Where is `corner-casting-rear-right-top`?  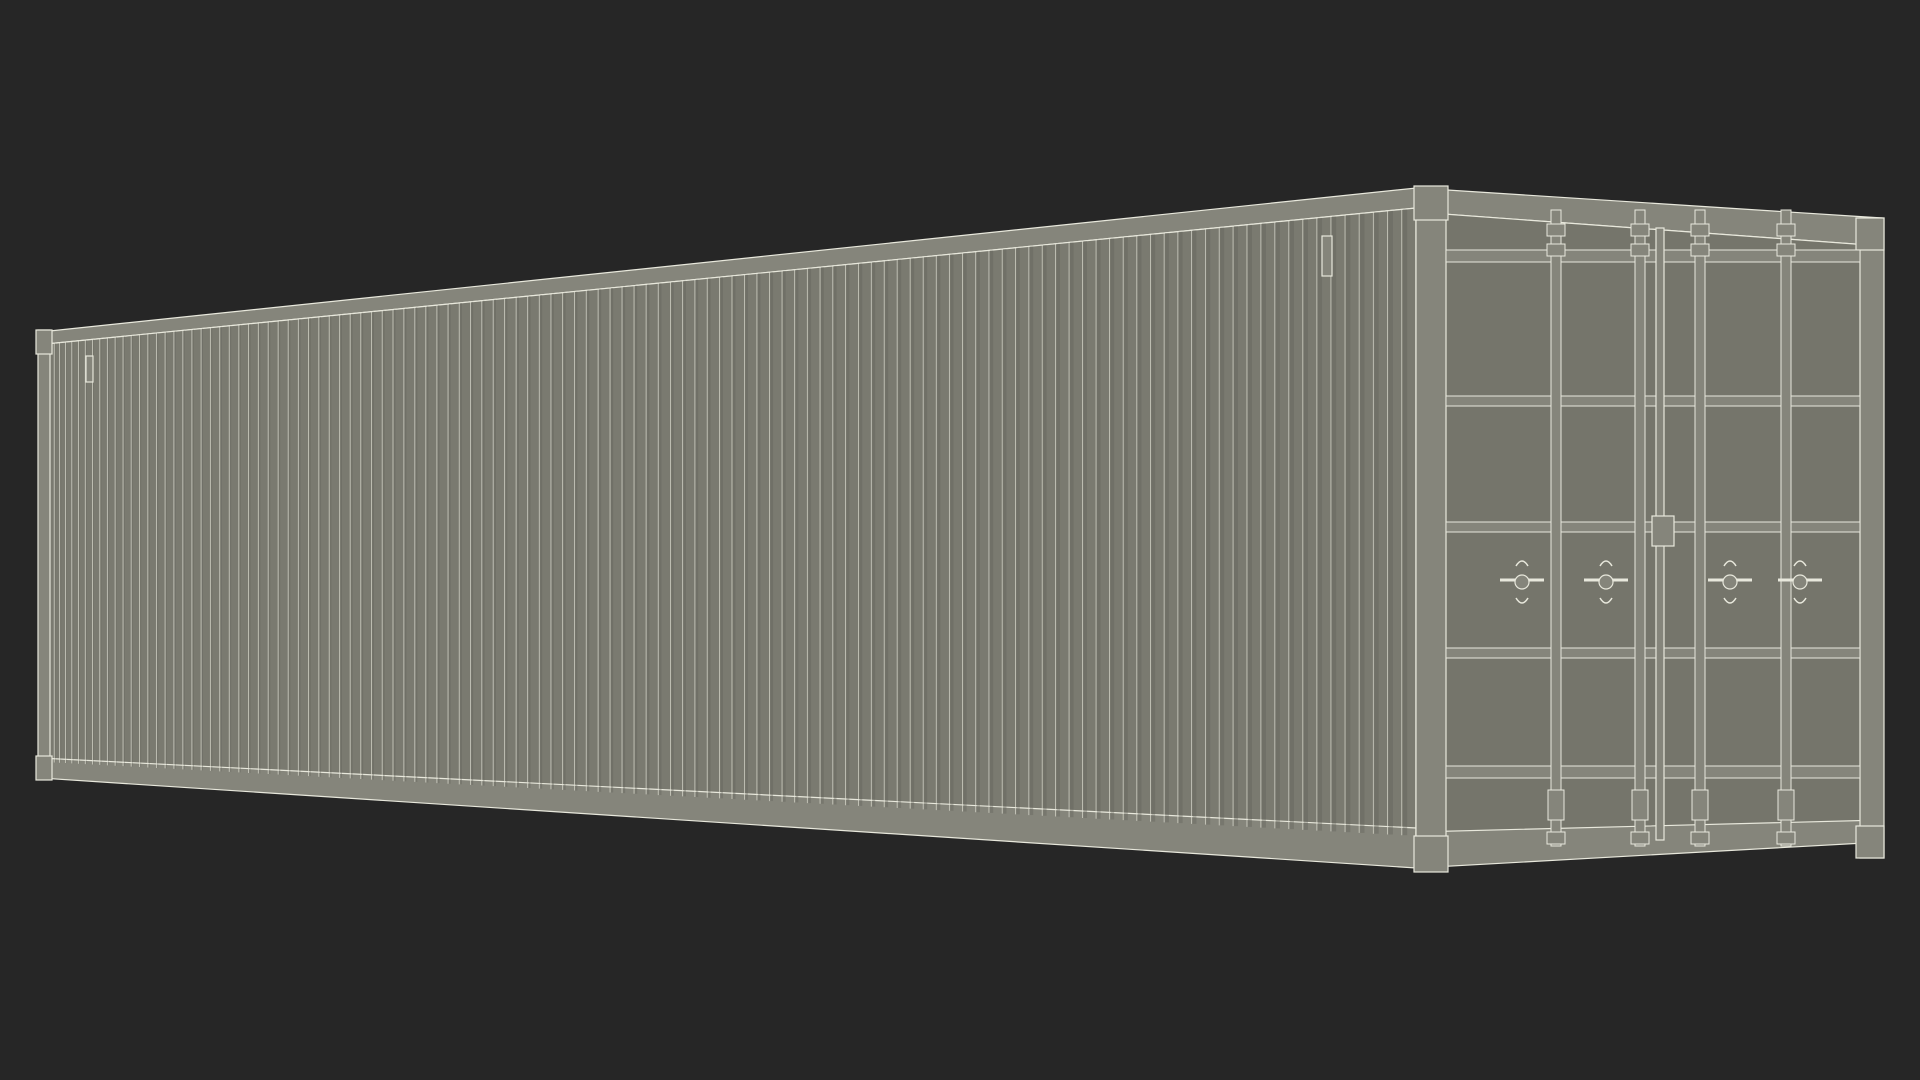
corner-casting-rear-right-top is located at coordinates (1870, 234).